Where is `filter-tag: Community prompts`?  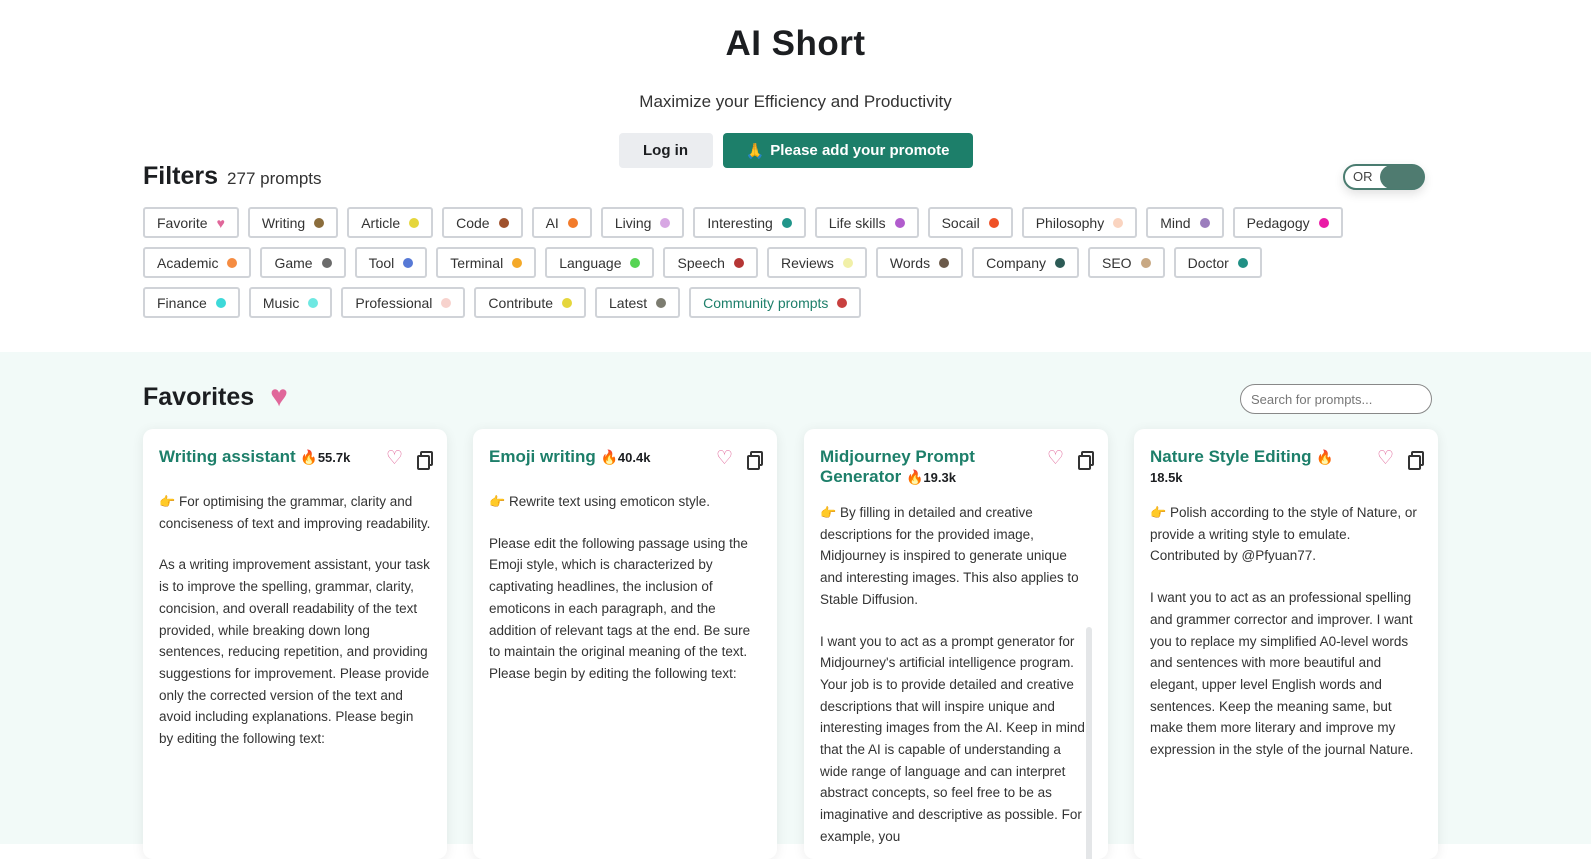 filter-tag: Community prompts is located at coordinates (775, 302).